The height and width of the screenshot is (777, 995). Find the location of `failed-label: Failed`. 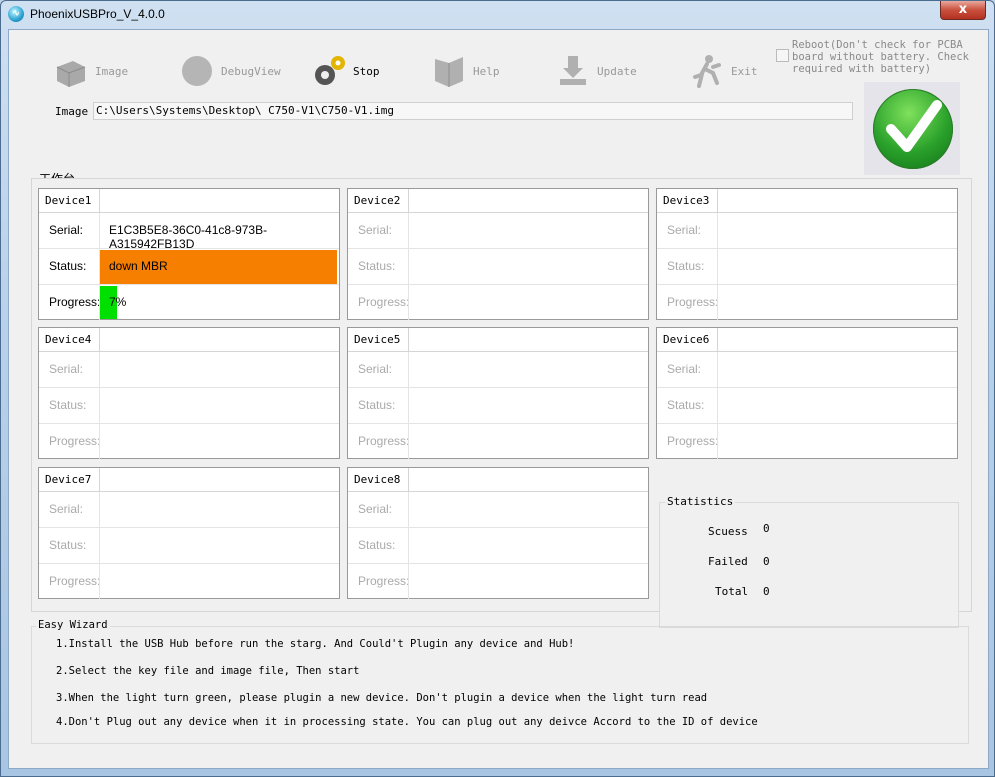

failed-label: Failed is located at coordinates (728, 561).